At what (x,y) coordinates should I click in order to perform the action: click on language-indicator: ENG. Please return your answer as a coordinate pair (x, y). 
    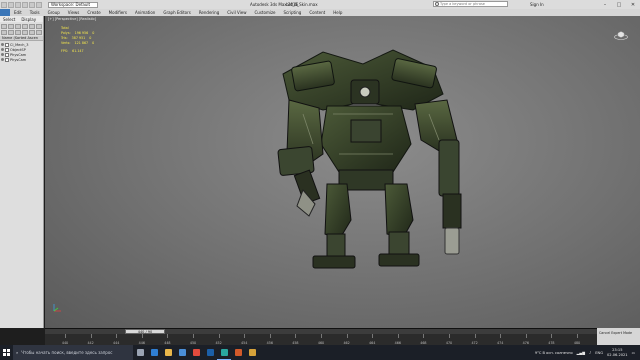
    Looking at the image, I should click on (599, 353).